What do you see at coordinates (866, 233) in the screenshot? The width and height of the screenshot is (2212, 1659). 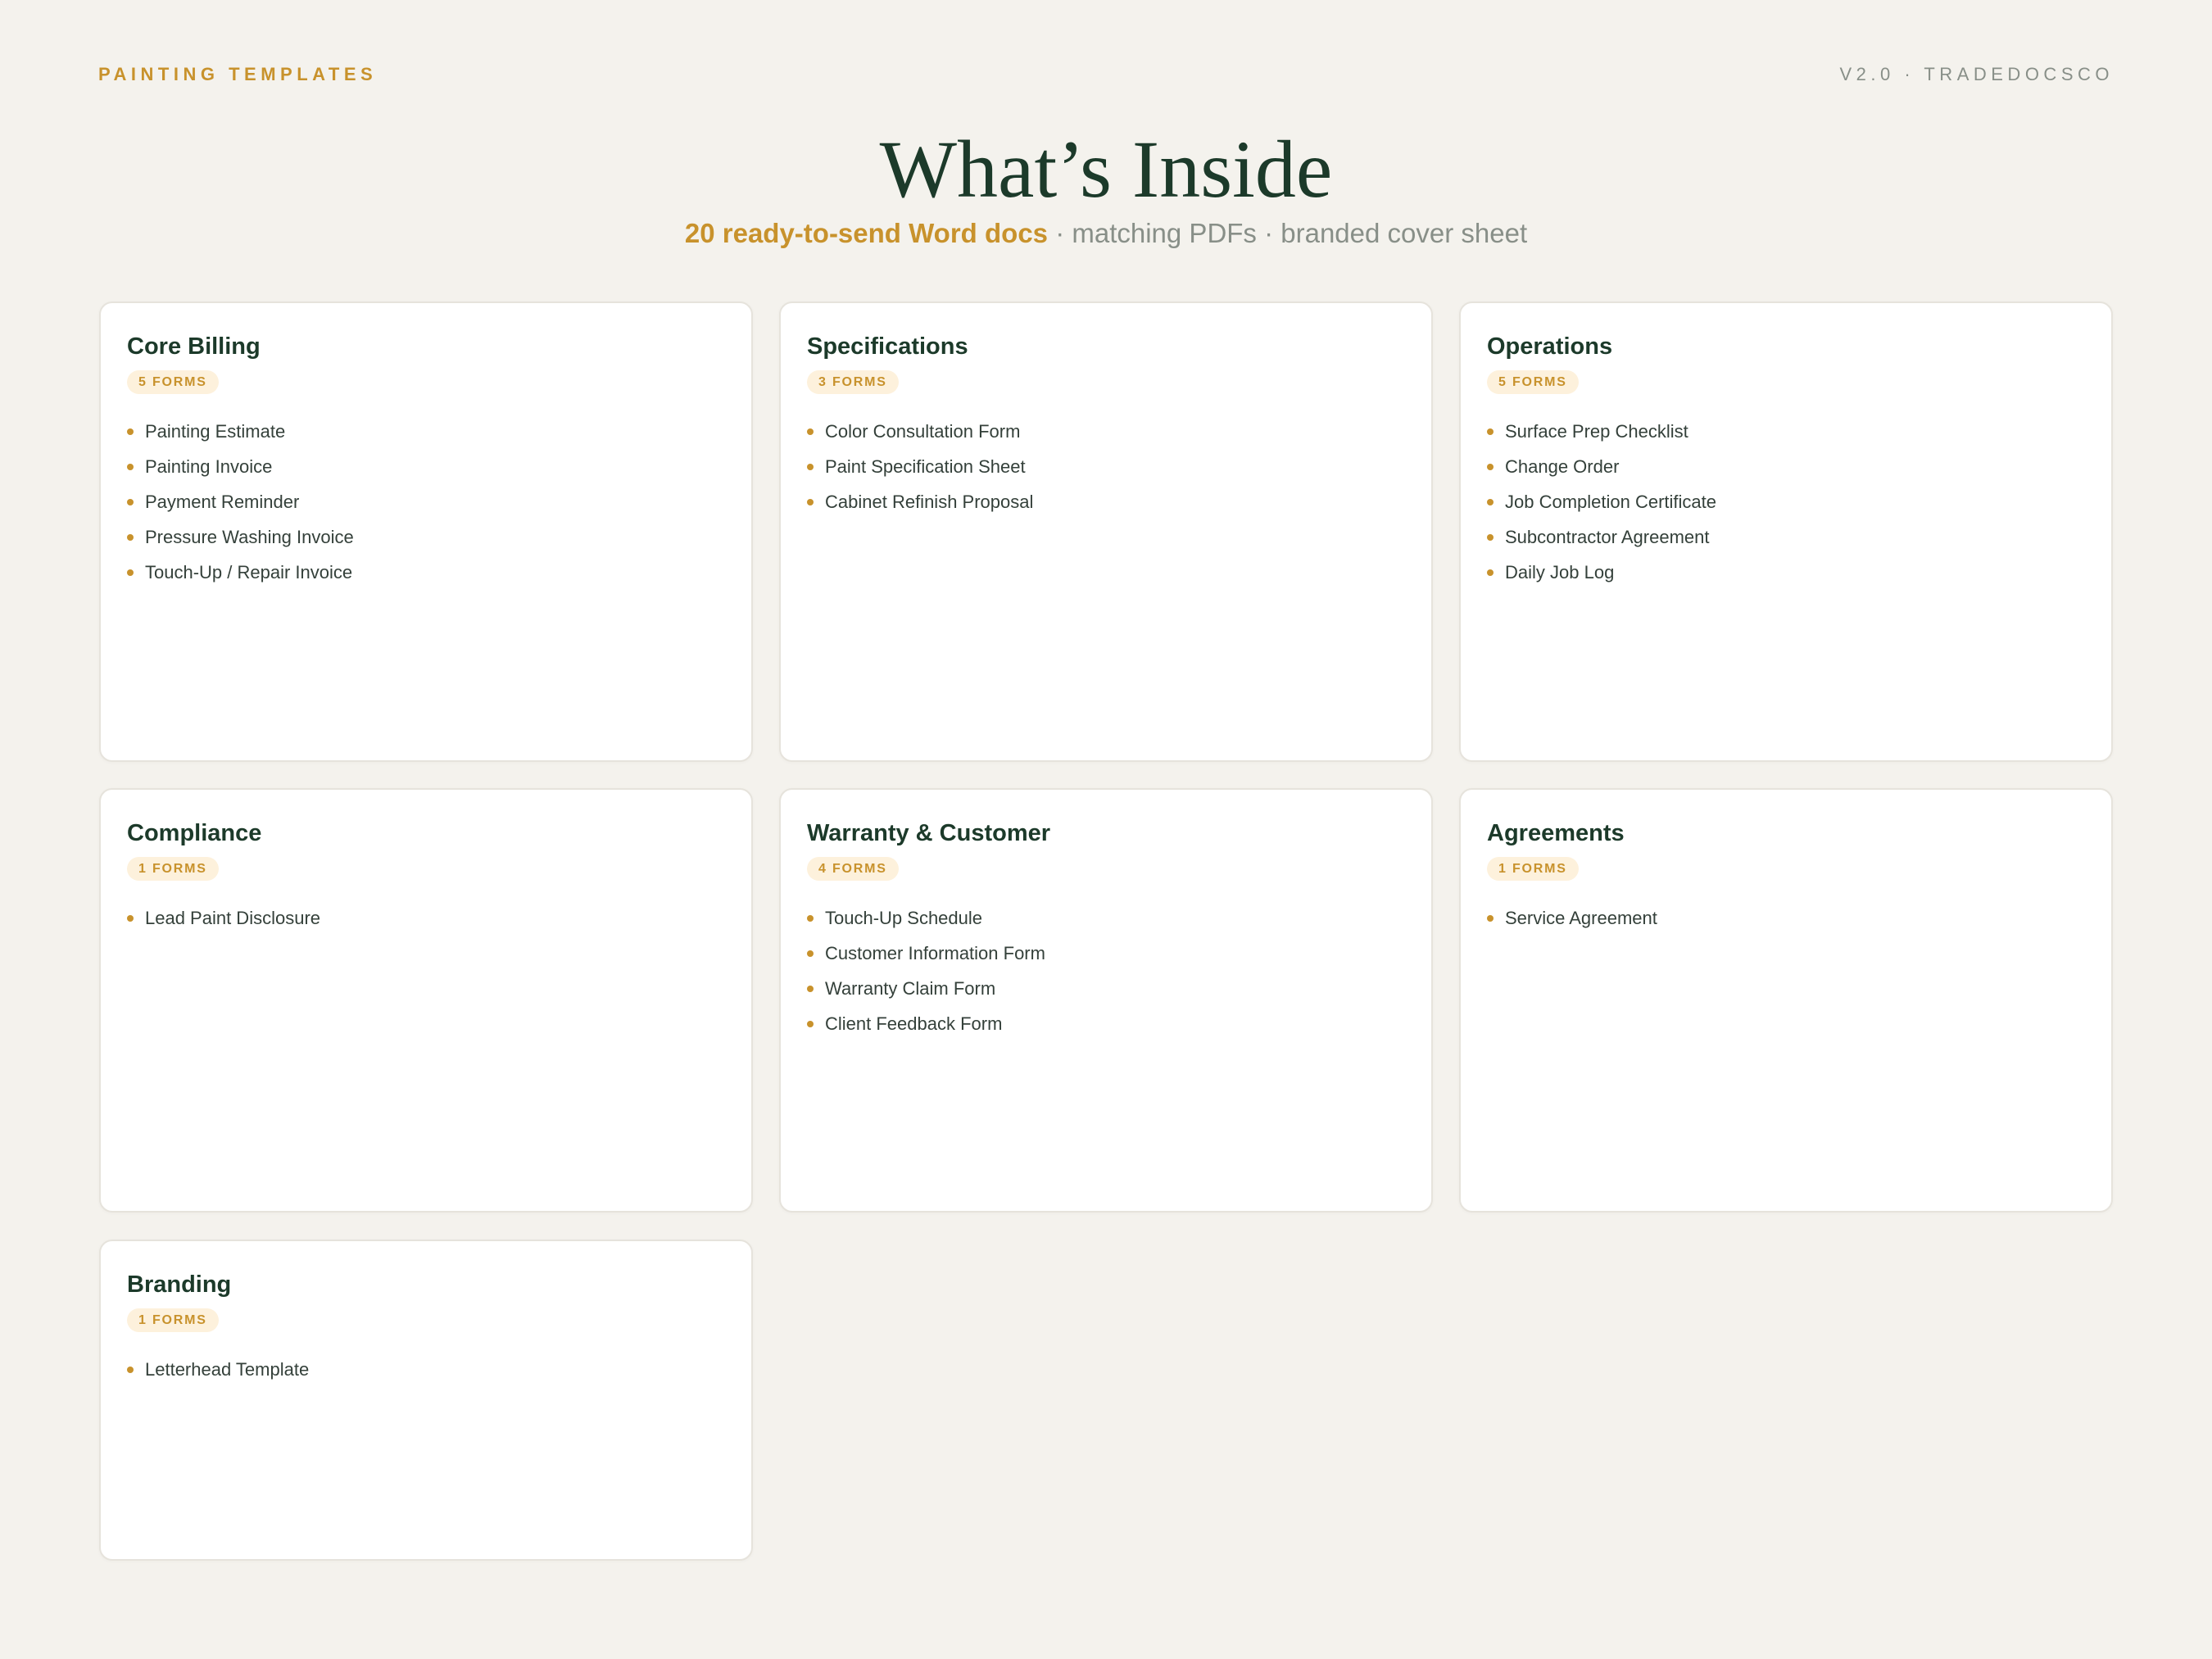 I see `subtitle-highlight: 20 ready-to-send Word docs` at bounding box center [866, 233].